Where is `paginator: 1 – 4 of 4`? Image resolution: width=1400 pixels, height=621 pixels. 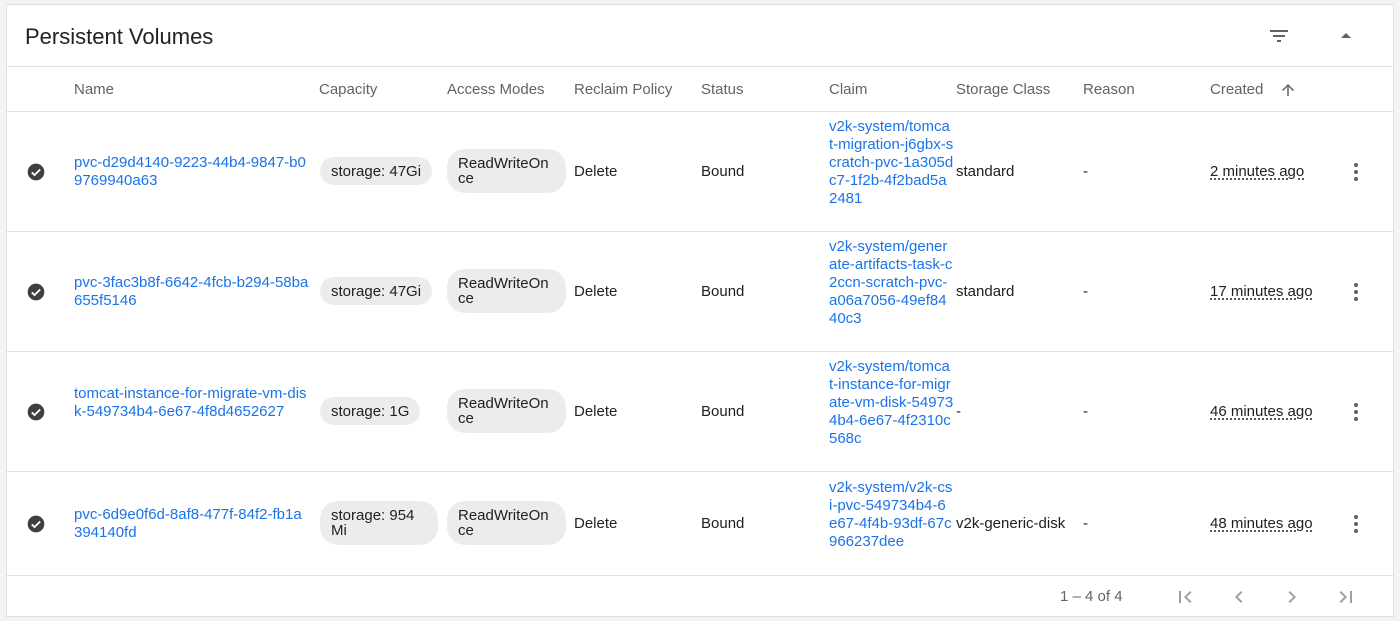 paginator: 1 – 4 of 4 is located at coordinates (700, 597).